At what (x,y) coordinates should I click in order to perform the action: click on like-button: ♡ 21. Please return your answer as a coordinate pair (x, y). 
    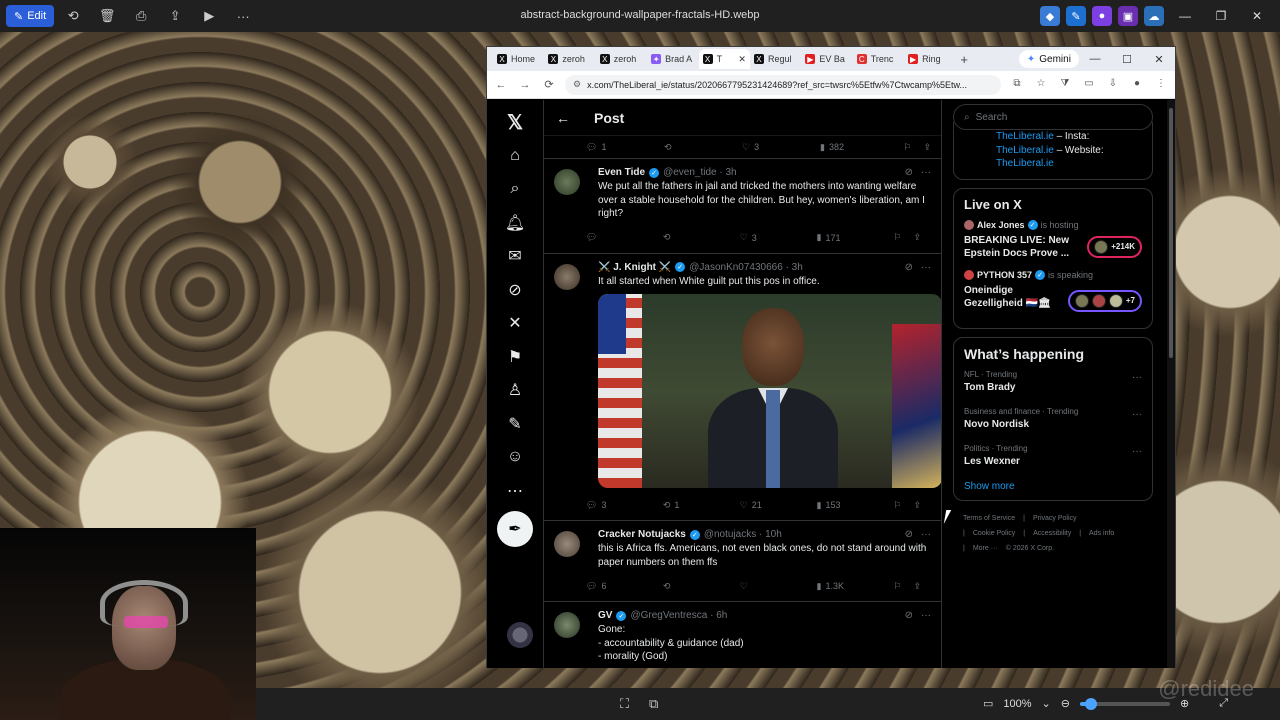
    Looking at the image, I should click on (778, 505).